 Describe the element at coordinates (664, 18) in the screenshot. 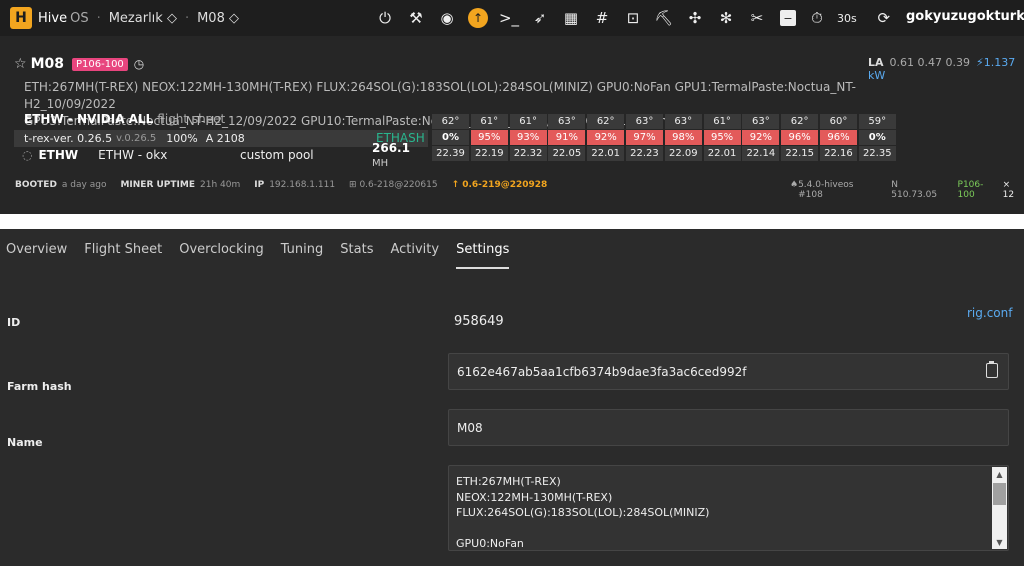

I see `pickaxe-icon: ⛏` at that location.